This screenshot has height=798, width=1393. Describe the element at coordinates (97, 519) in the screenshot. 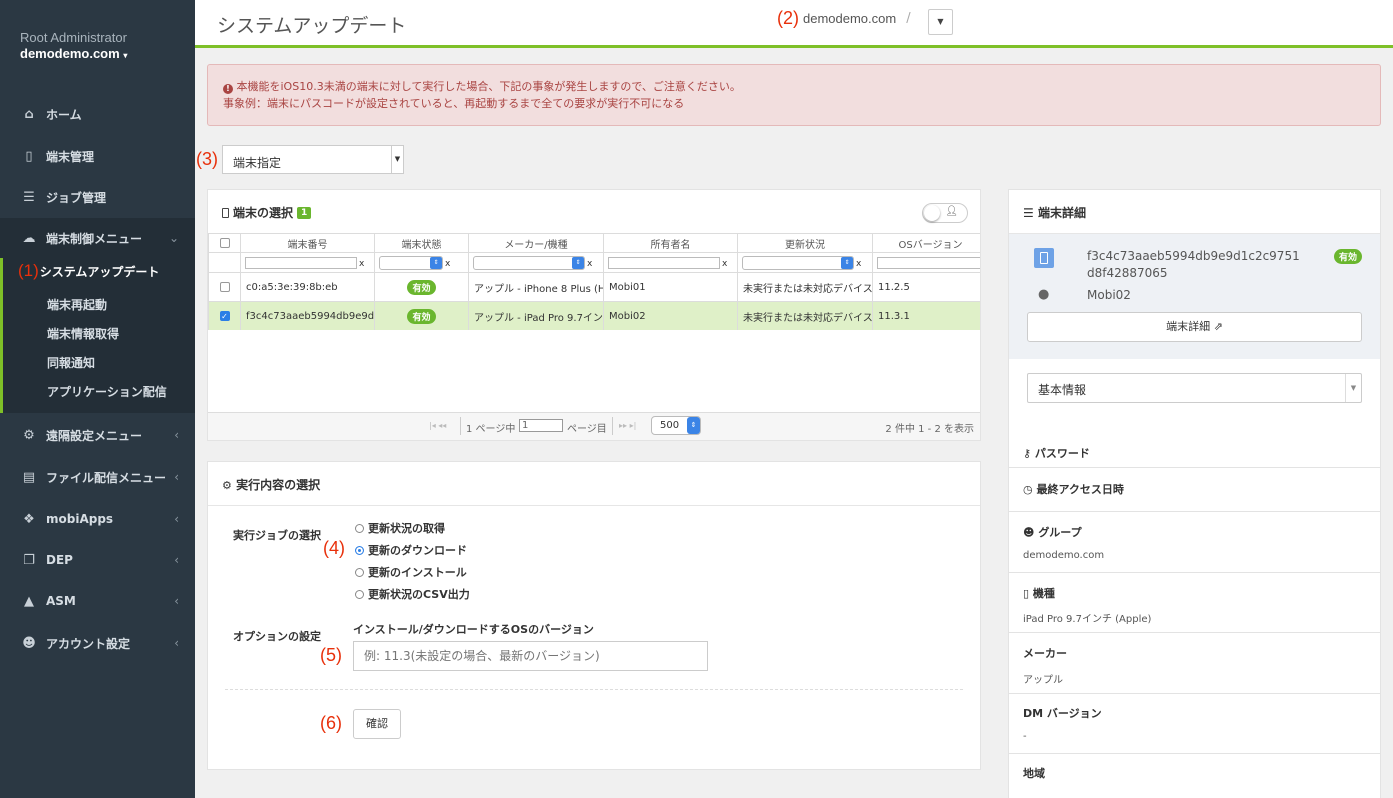

I see `sidebar-item-mobiapps: ❖ mobiApps ‹` at that location.